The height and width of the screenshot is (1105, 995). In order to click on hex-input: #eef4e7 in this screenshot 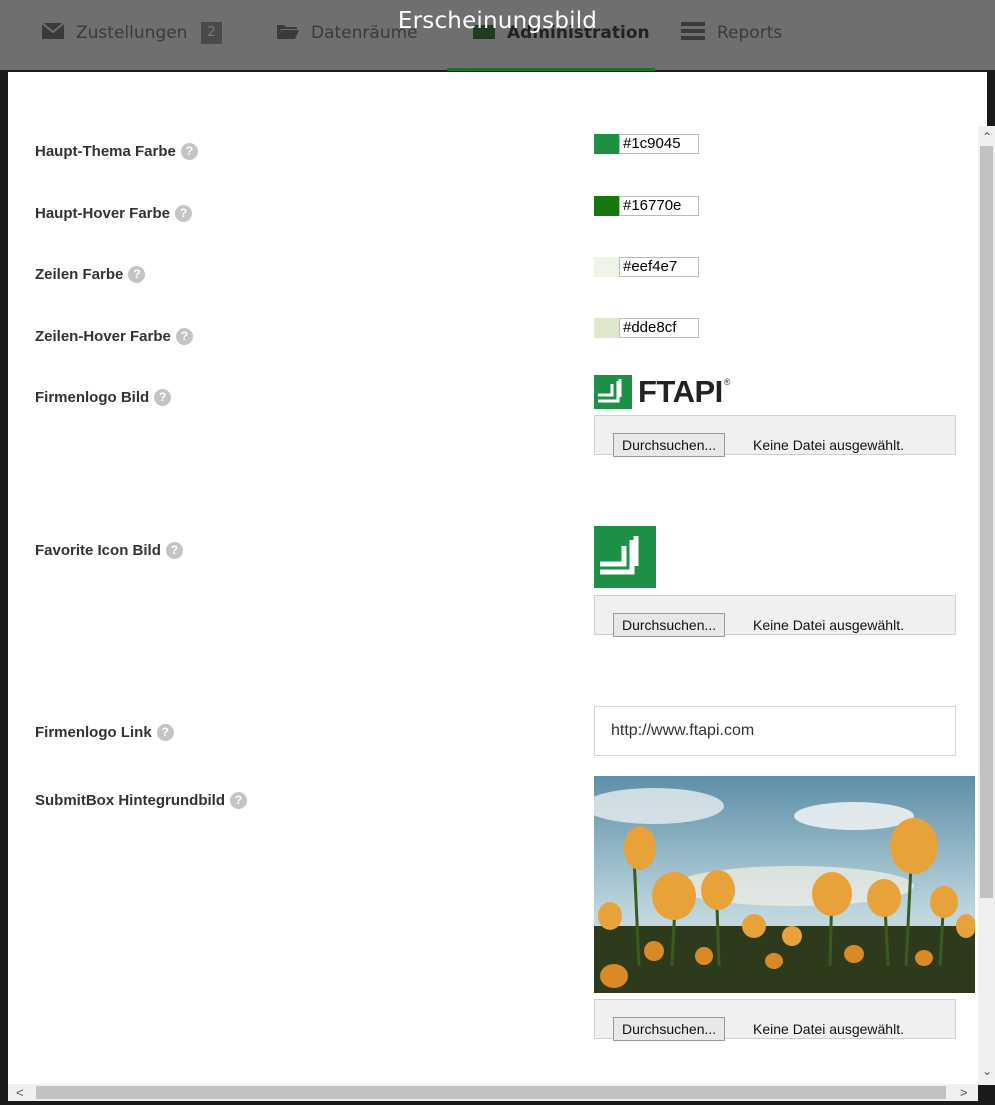, I will do `click(659, 267)`.